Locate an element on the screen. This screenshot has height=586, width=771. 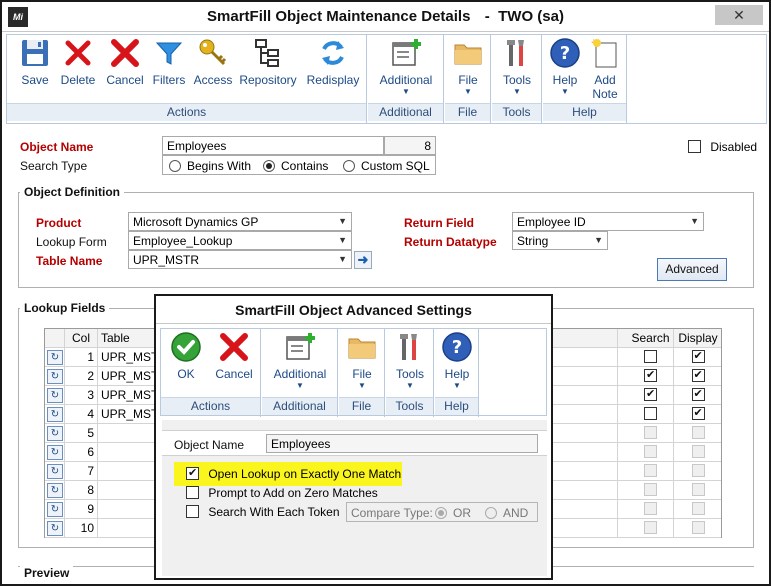
option-open-lookup-one-match: Open Lookup on Exactly One Match is located at coordinates (293, 473).